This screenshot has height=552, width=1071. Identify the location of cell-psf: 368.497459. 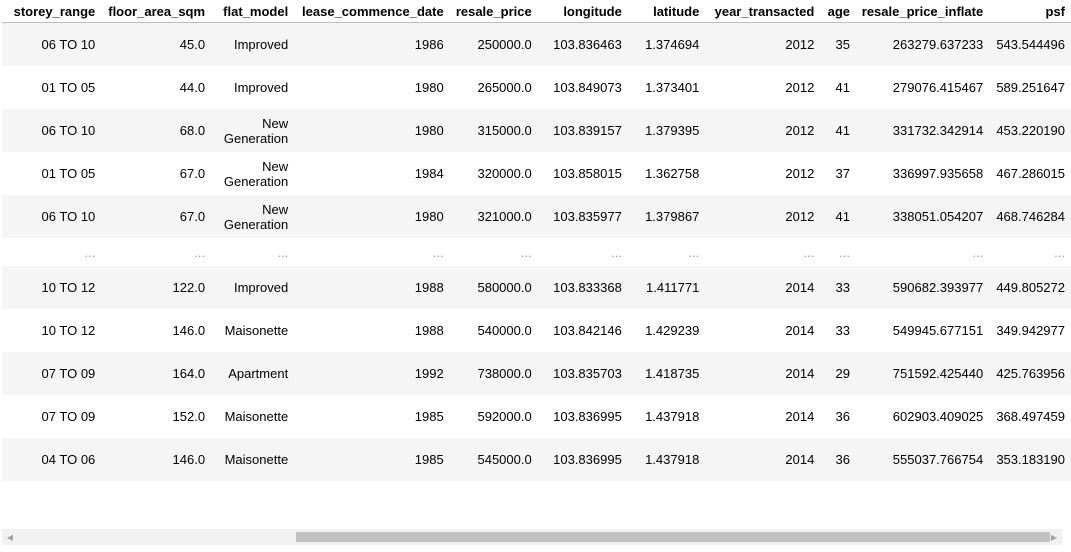
(1030, 416).